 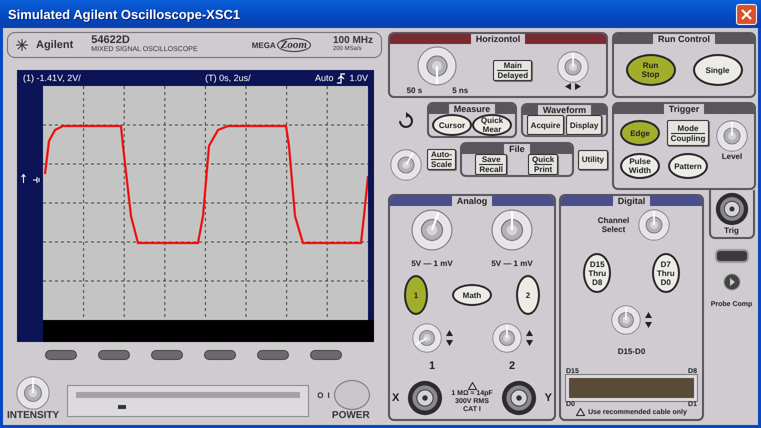 I want to click on digital-channel-button: D15 Thru D8, so click(x=597, y=273).